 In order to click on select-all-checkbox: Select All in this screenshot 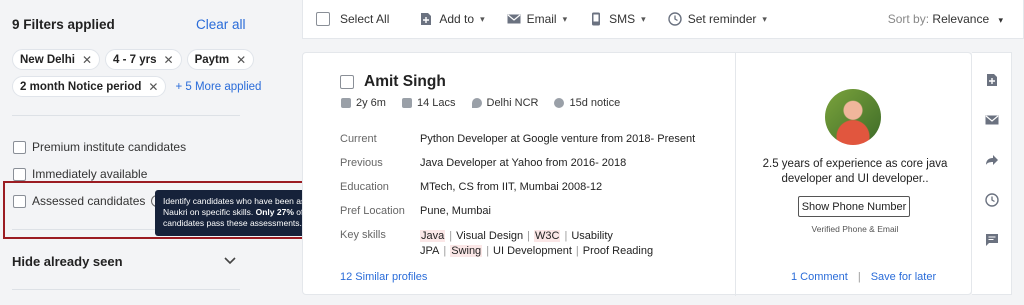, I will do `click(352, 19)`.